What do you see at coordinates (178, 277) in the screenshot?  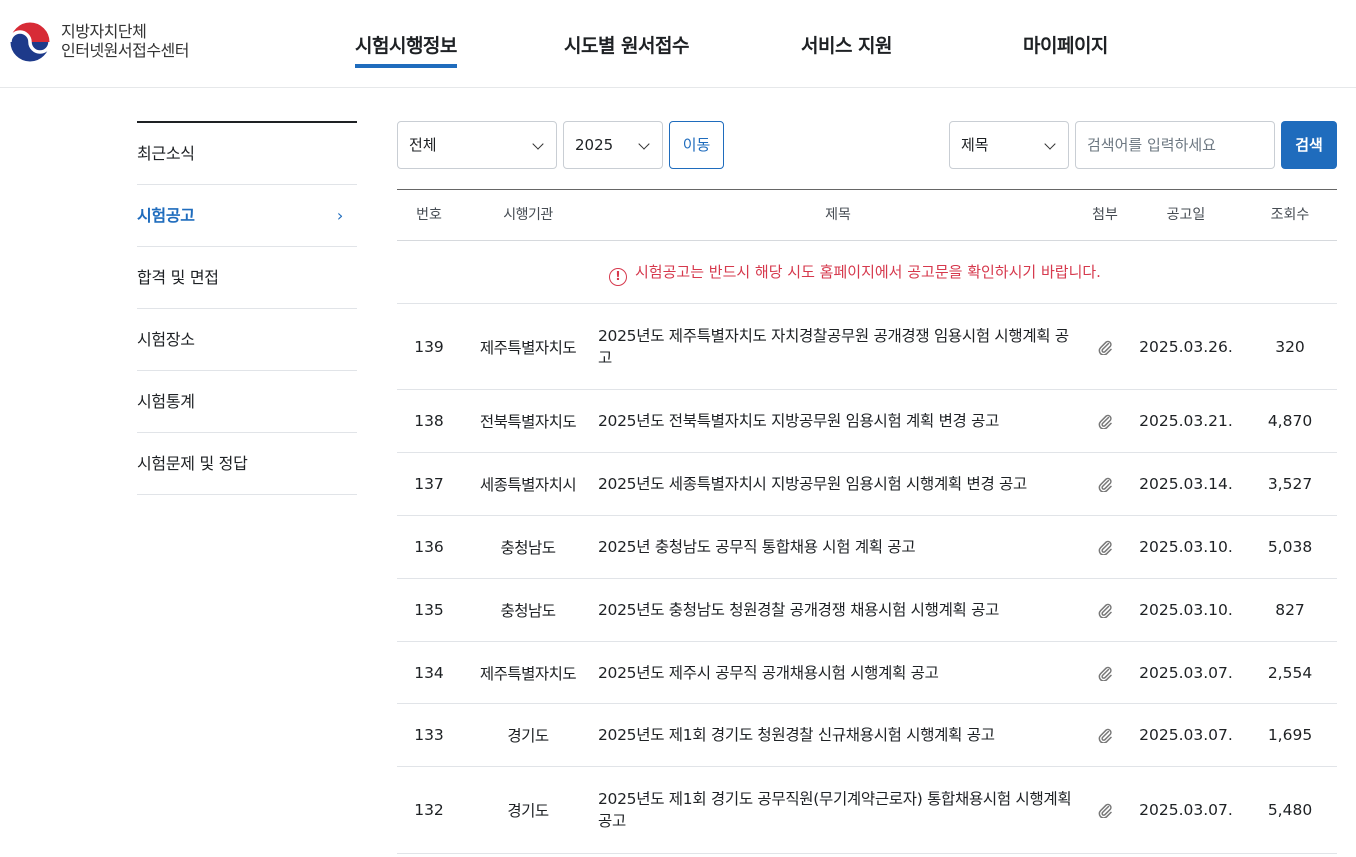 I see `sidebar-item-label: 합격 및 면접` at bounding box center [178, 277].